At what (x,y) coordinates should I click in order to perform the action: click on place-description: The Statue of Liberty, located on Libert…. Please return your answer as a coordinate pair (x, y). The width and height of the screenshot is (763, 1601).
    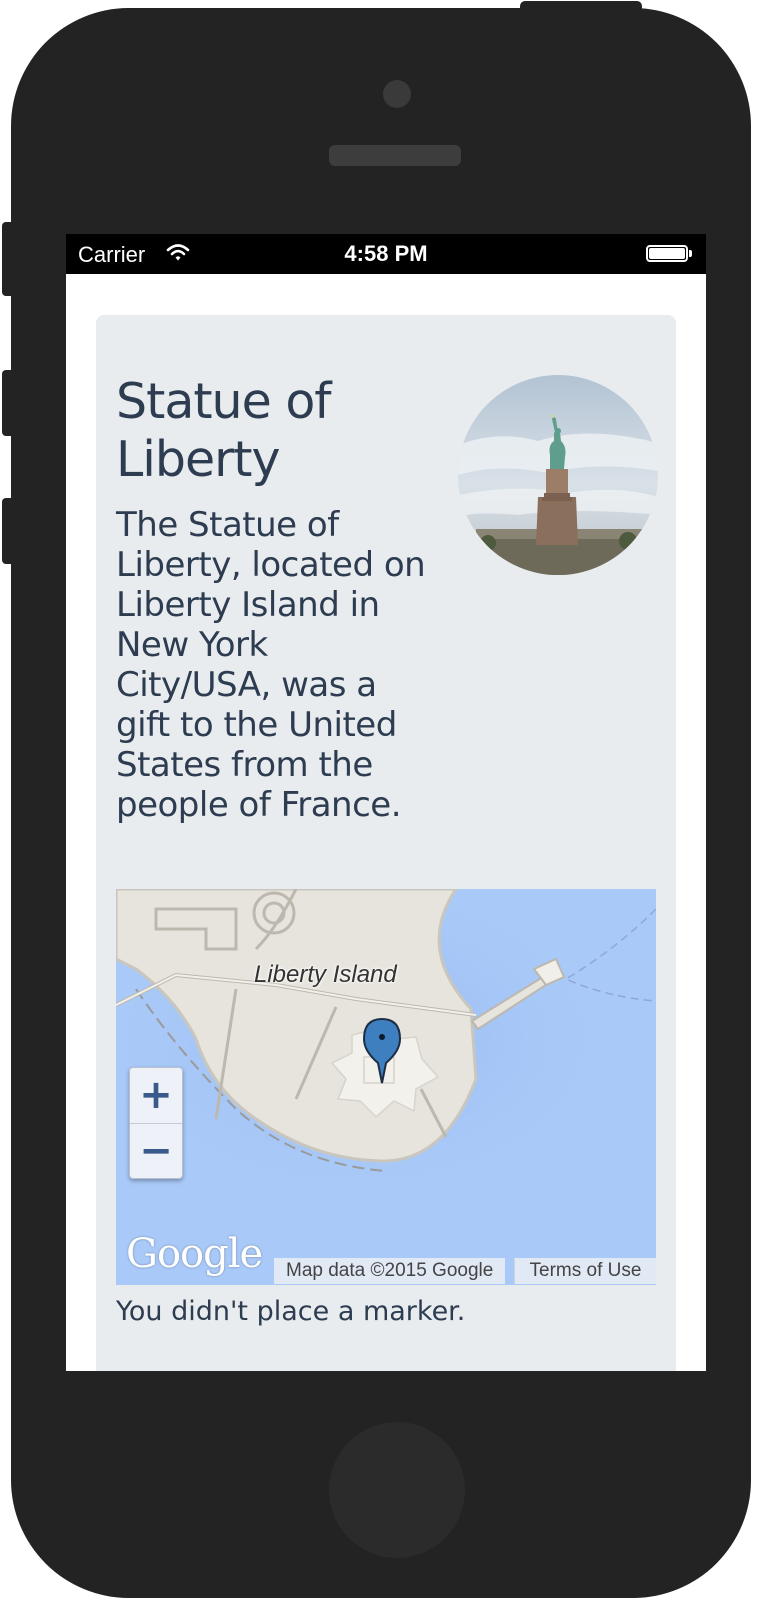
    Looking at the image, I should click on (271, 665).